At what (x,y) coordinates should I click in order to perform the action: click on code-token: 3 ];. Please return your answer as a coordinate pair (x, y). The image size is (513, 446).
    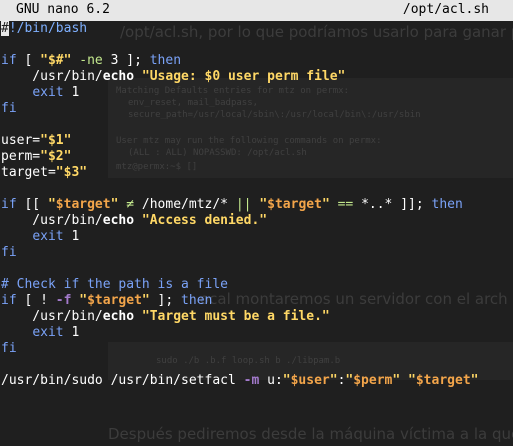
    Looking at the image, I should click on (126, 60).